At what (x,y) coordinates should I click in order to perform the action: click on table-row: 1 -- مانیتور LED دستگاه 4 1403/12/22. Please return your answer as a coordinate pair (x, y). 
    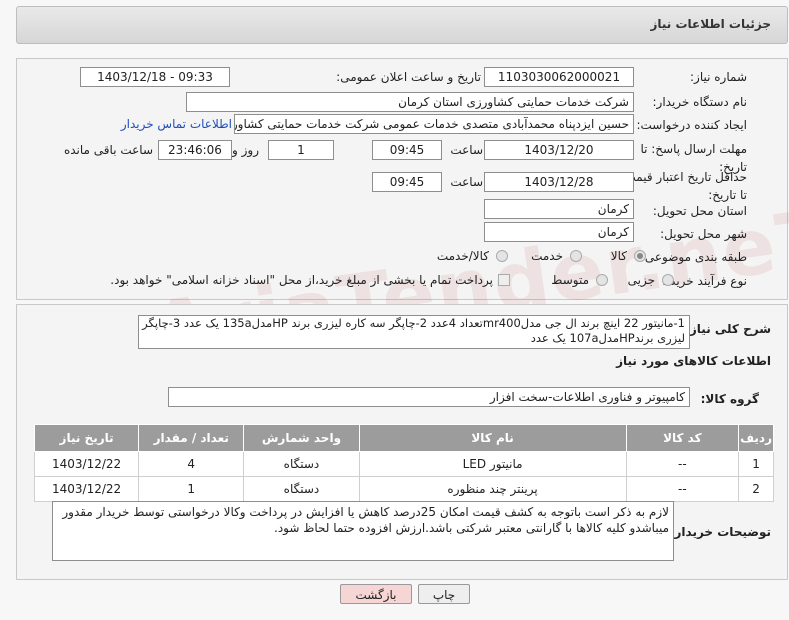
    Looking at the image, I should click on (403, 464).